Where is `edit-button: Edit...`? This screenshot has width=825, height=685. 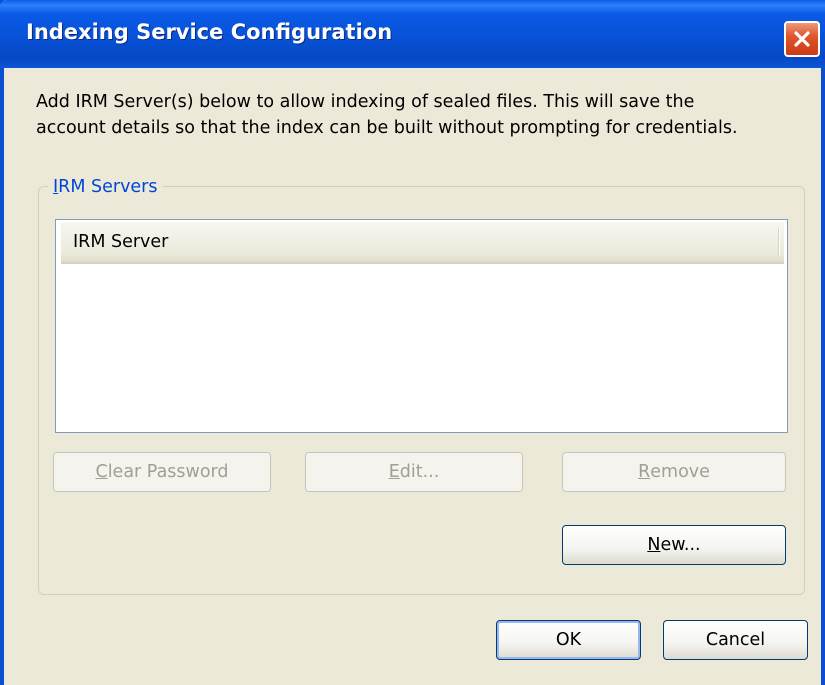 edit-button: Edit... is located at coordinates (414, 472).